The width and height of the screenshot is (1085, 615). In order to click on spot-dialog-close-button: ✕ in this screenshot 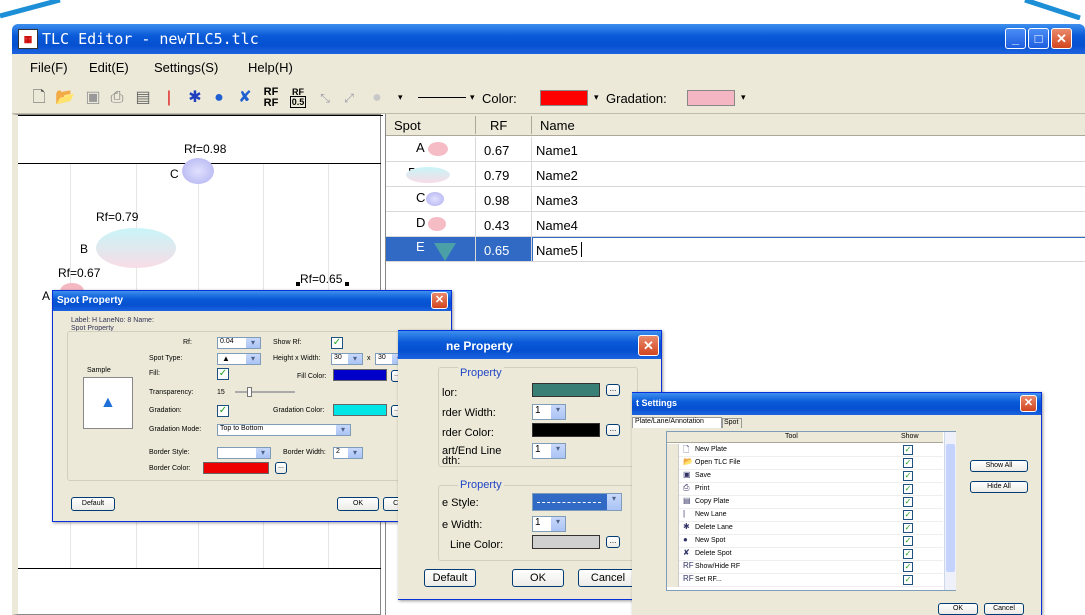, I will do `click(439, 300)`.